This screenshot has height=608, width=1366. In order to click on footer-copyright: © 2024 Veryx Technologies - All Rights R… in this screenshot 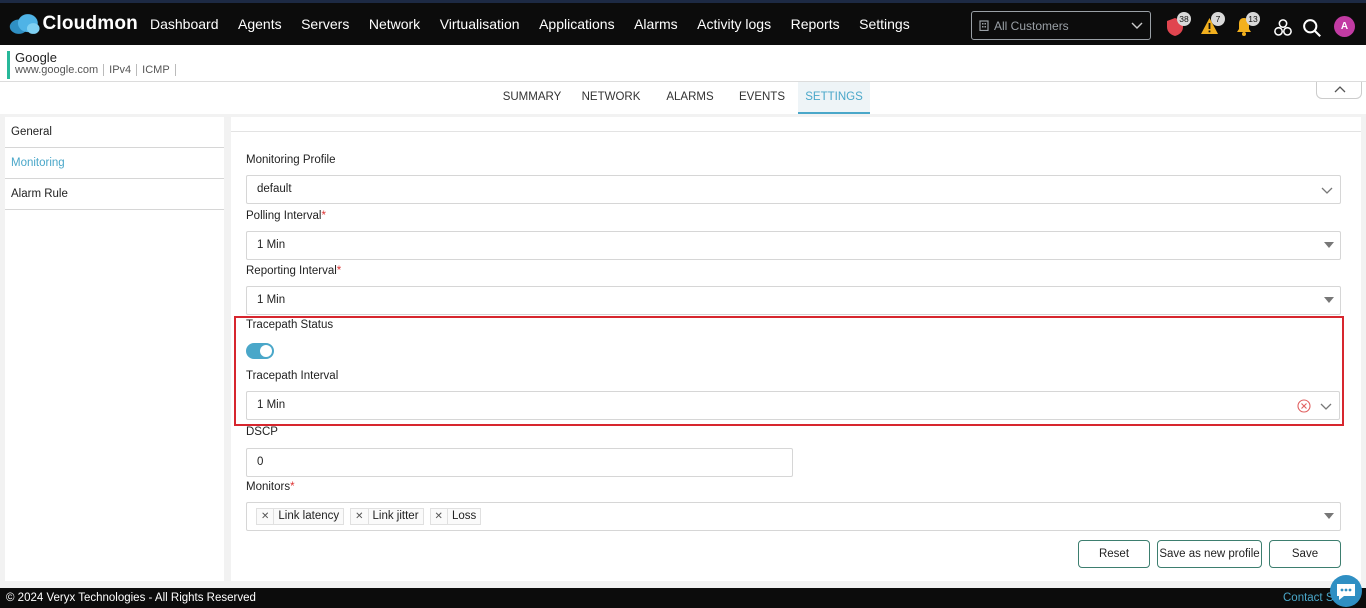, I will do `click(131, 598)`.